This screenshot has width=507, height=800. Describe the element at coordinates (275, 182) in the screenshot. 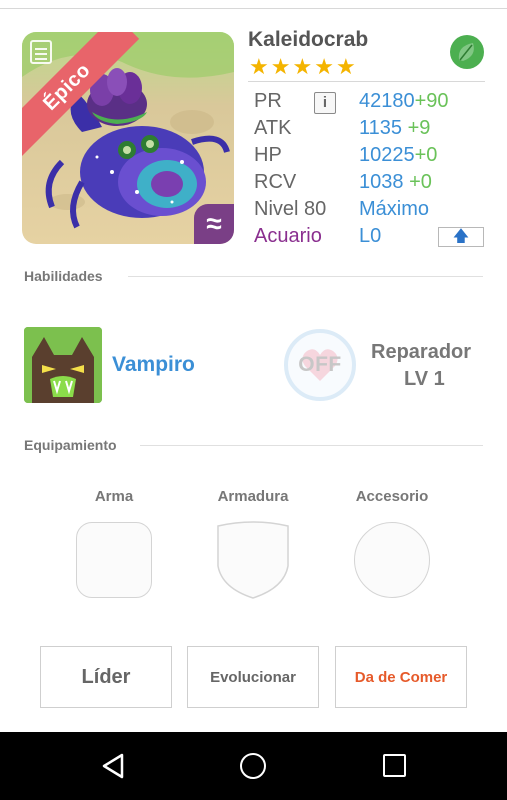

I see `stat-label: RCV` at that location.